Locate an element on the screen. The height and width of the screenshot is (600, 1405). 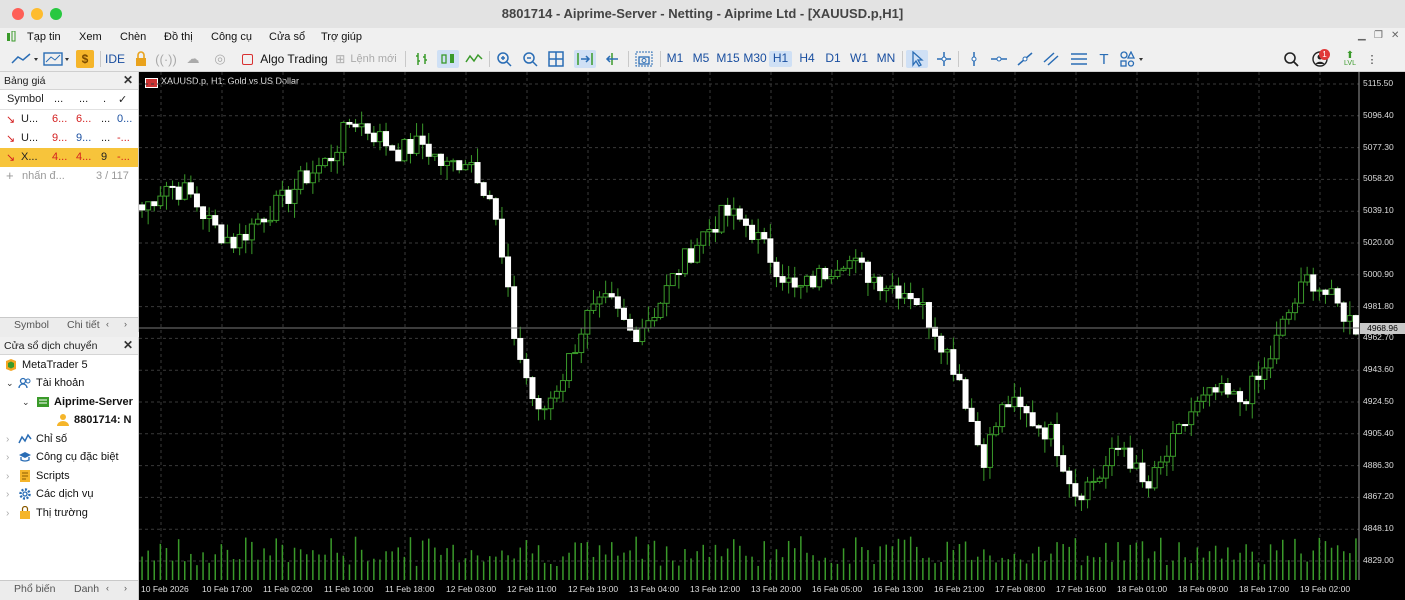
account-button: 1 is located at coordinates (1320, 58).